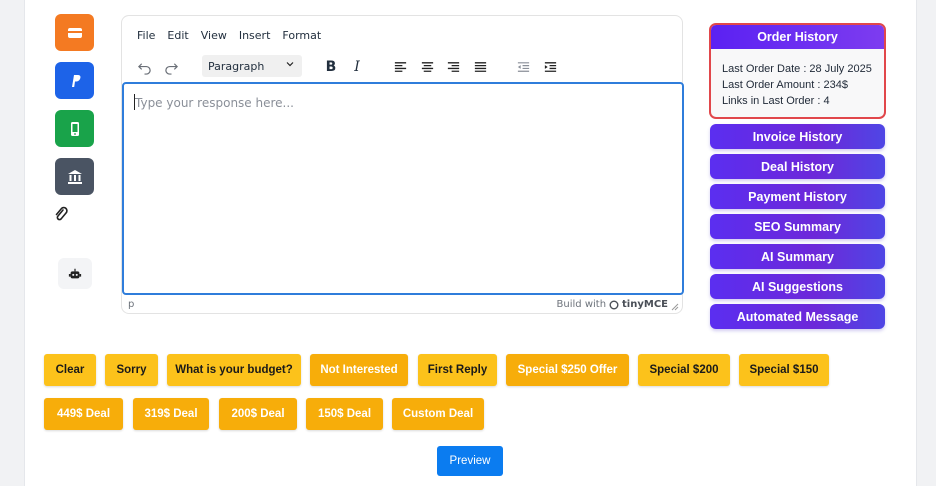 The image size is (936, 486). I want to click on redo-button, so click(171, 67).